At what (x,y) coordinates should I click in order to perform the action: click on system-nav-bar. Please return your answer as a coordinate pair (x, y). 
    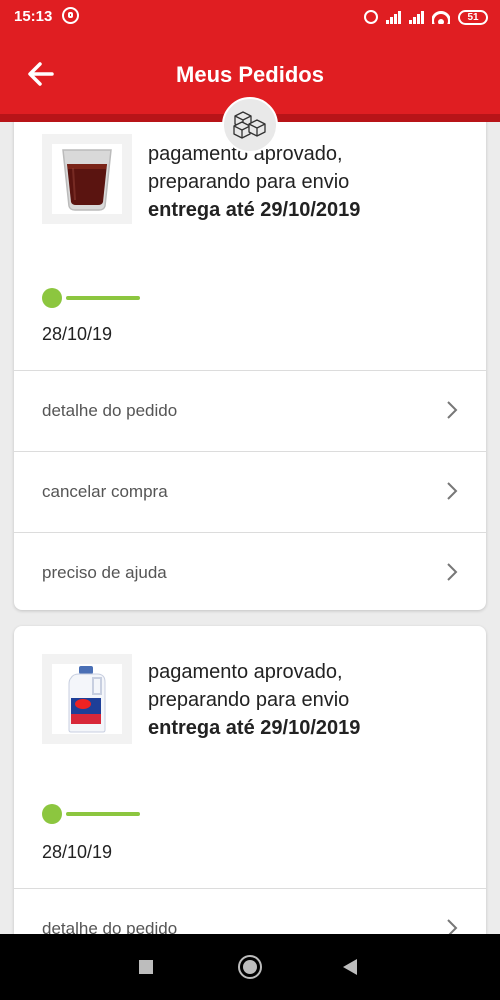
    Looking at the image, I should click on (250, 967).